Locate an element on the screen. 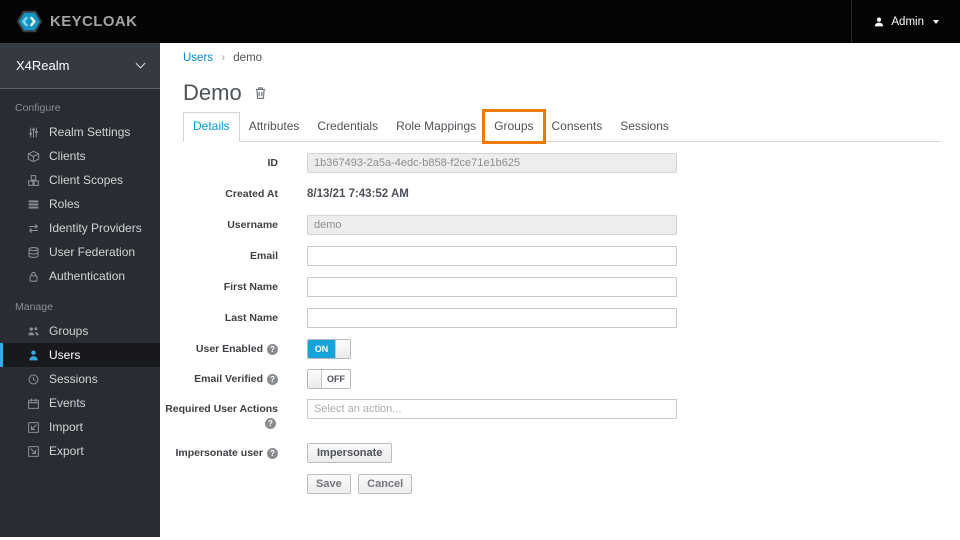 The width and height of the screenshot is (960, 540). tab-sessions: Sessions is located at coordinates (644, 126).